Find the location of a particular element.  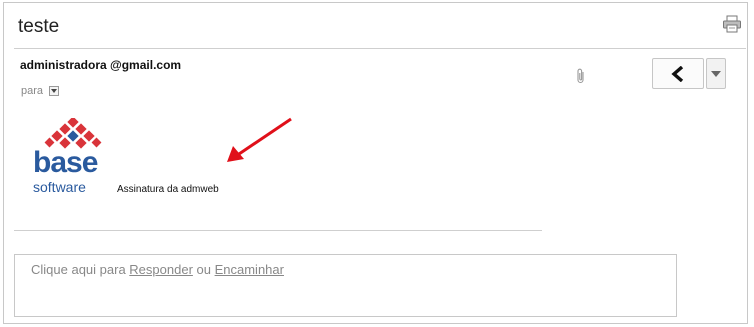

reply-arrow-icon is located at coordinates (677, 73).